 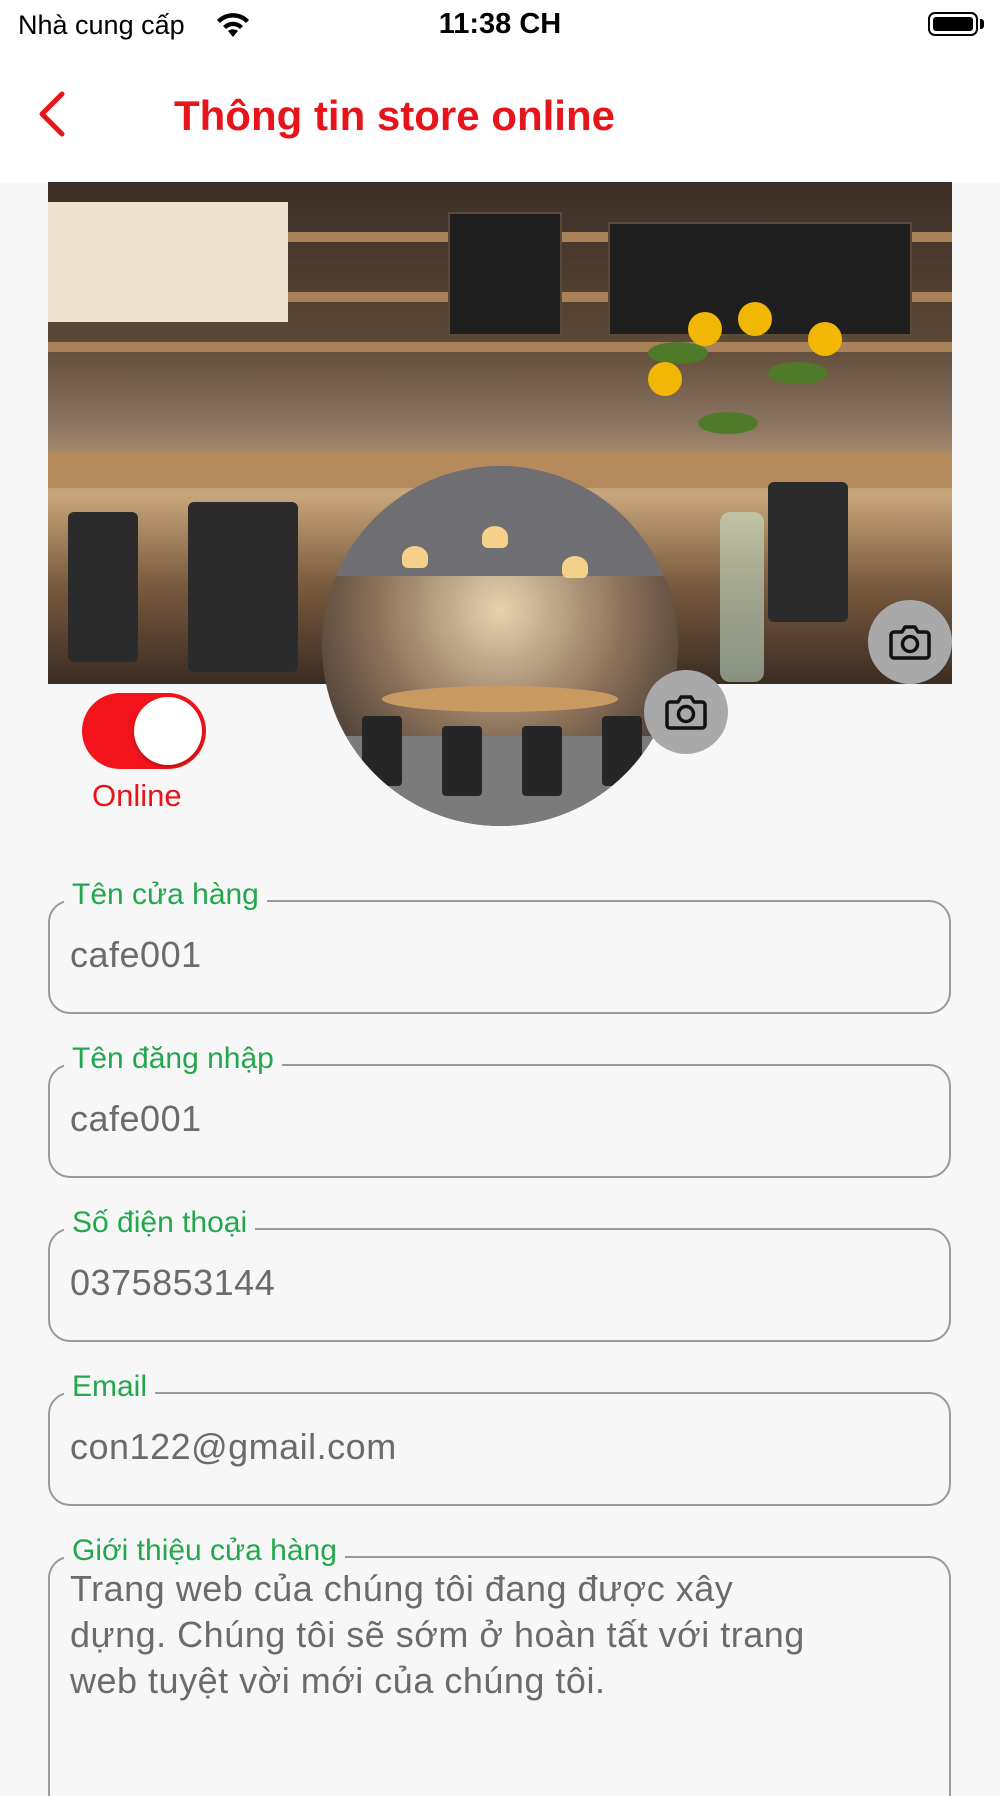 What do you see at coordinates (982, 24) in the screenshot?
I see `battery-tip` at bounding box center [982, 24].